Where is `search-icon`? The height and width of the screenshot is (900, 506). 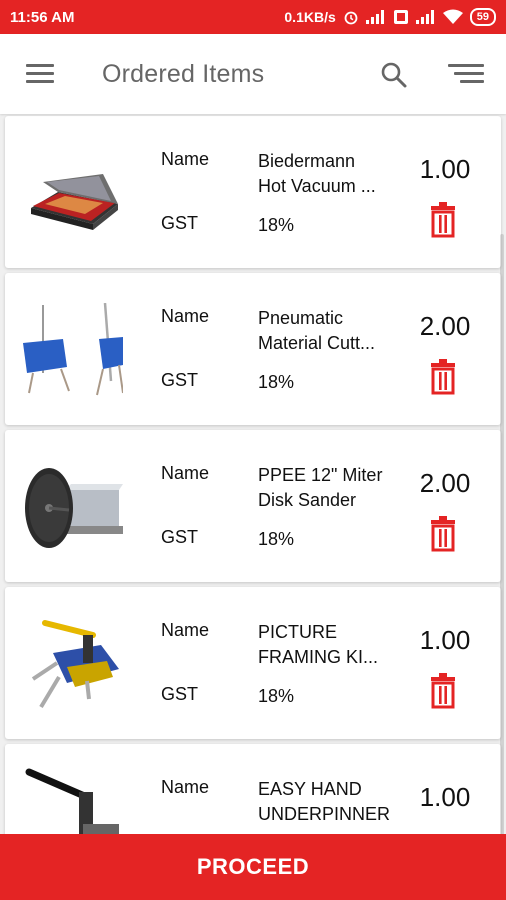
search-icon is located at coordinates (394, 75).